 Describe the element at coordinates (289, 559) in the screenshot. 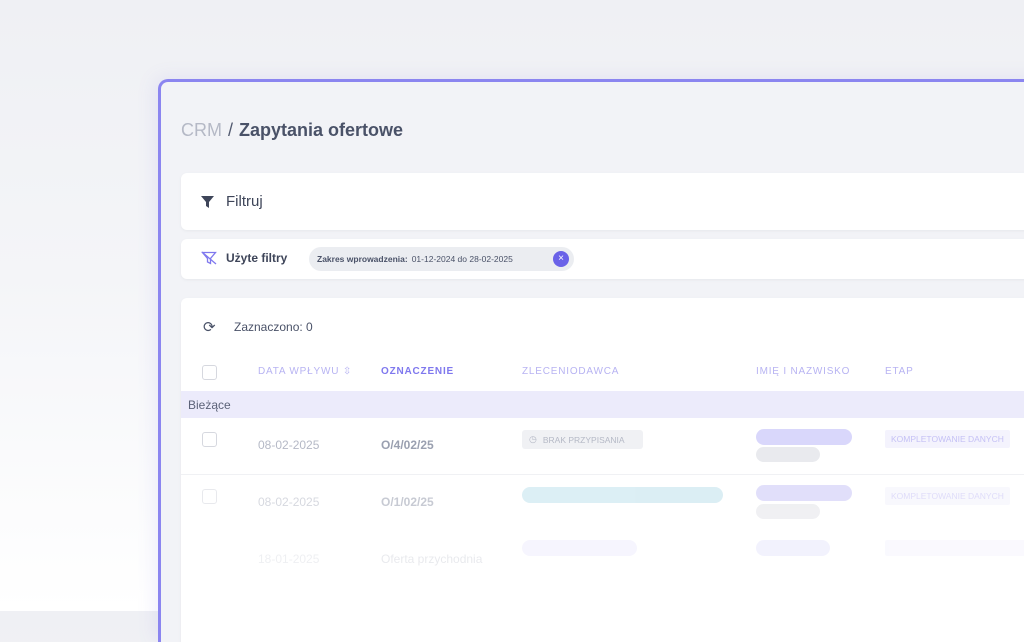

I see `row-date: 18-01-2025` at that location.